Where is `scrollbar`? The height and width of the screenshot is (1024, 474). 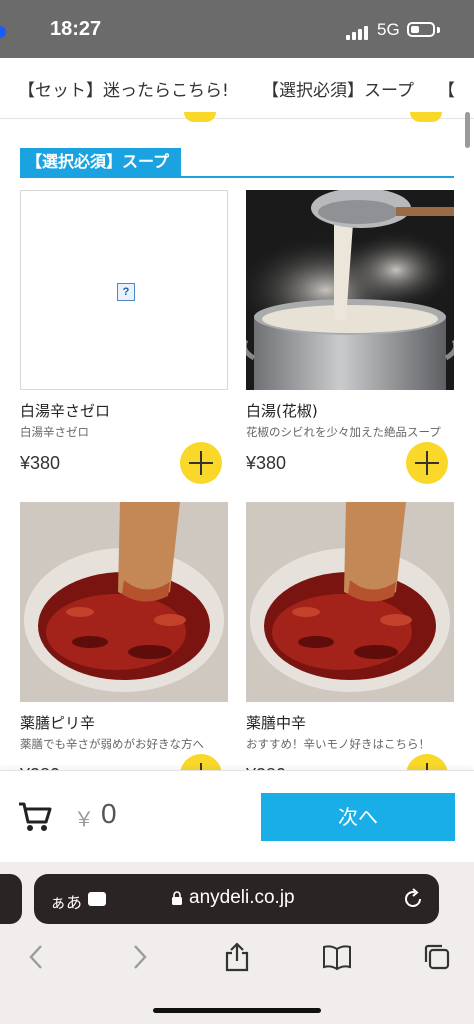
scrollbar is located at coordinates (467, 130).